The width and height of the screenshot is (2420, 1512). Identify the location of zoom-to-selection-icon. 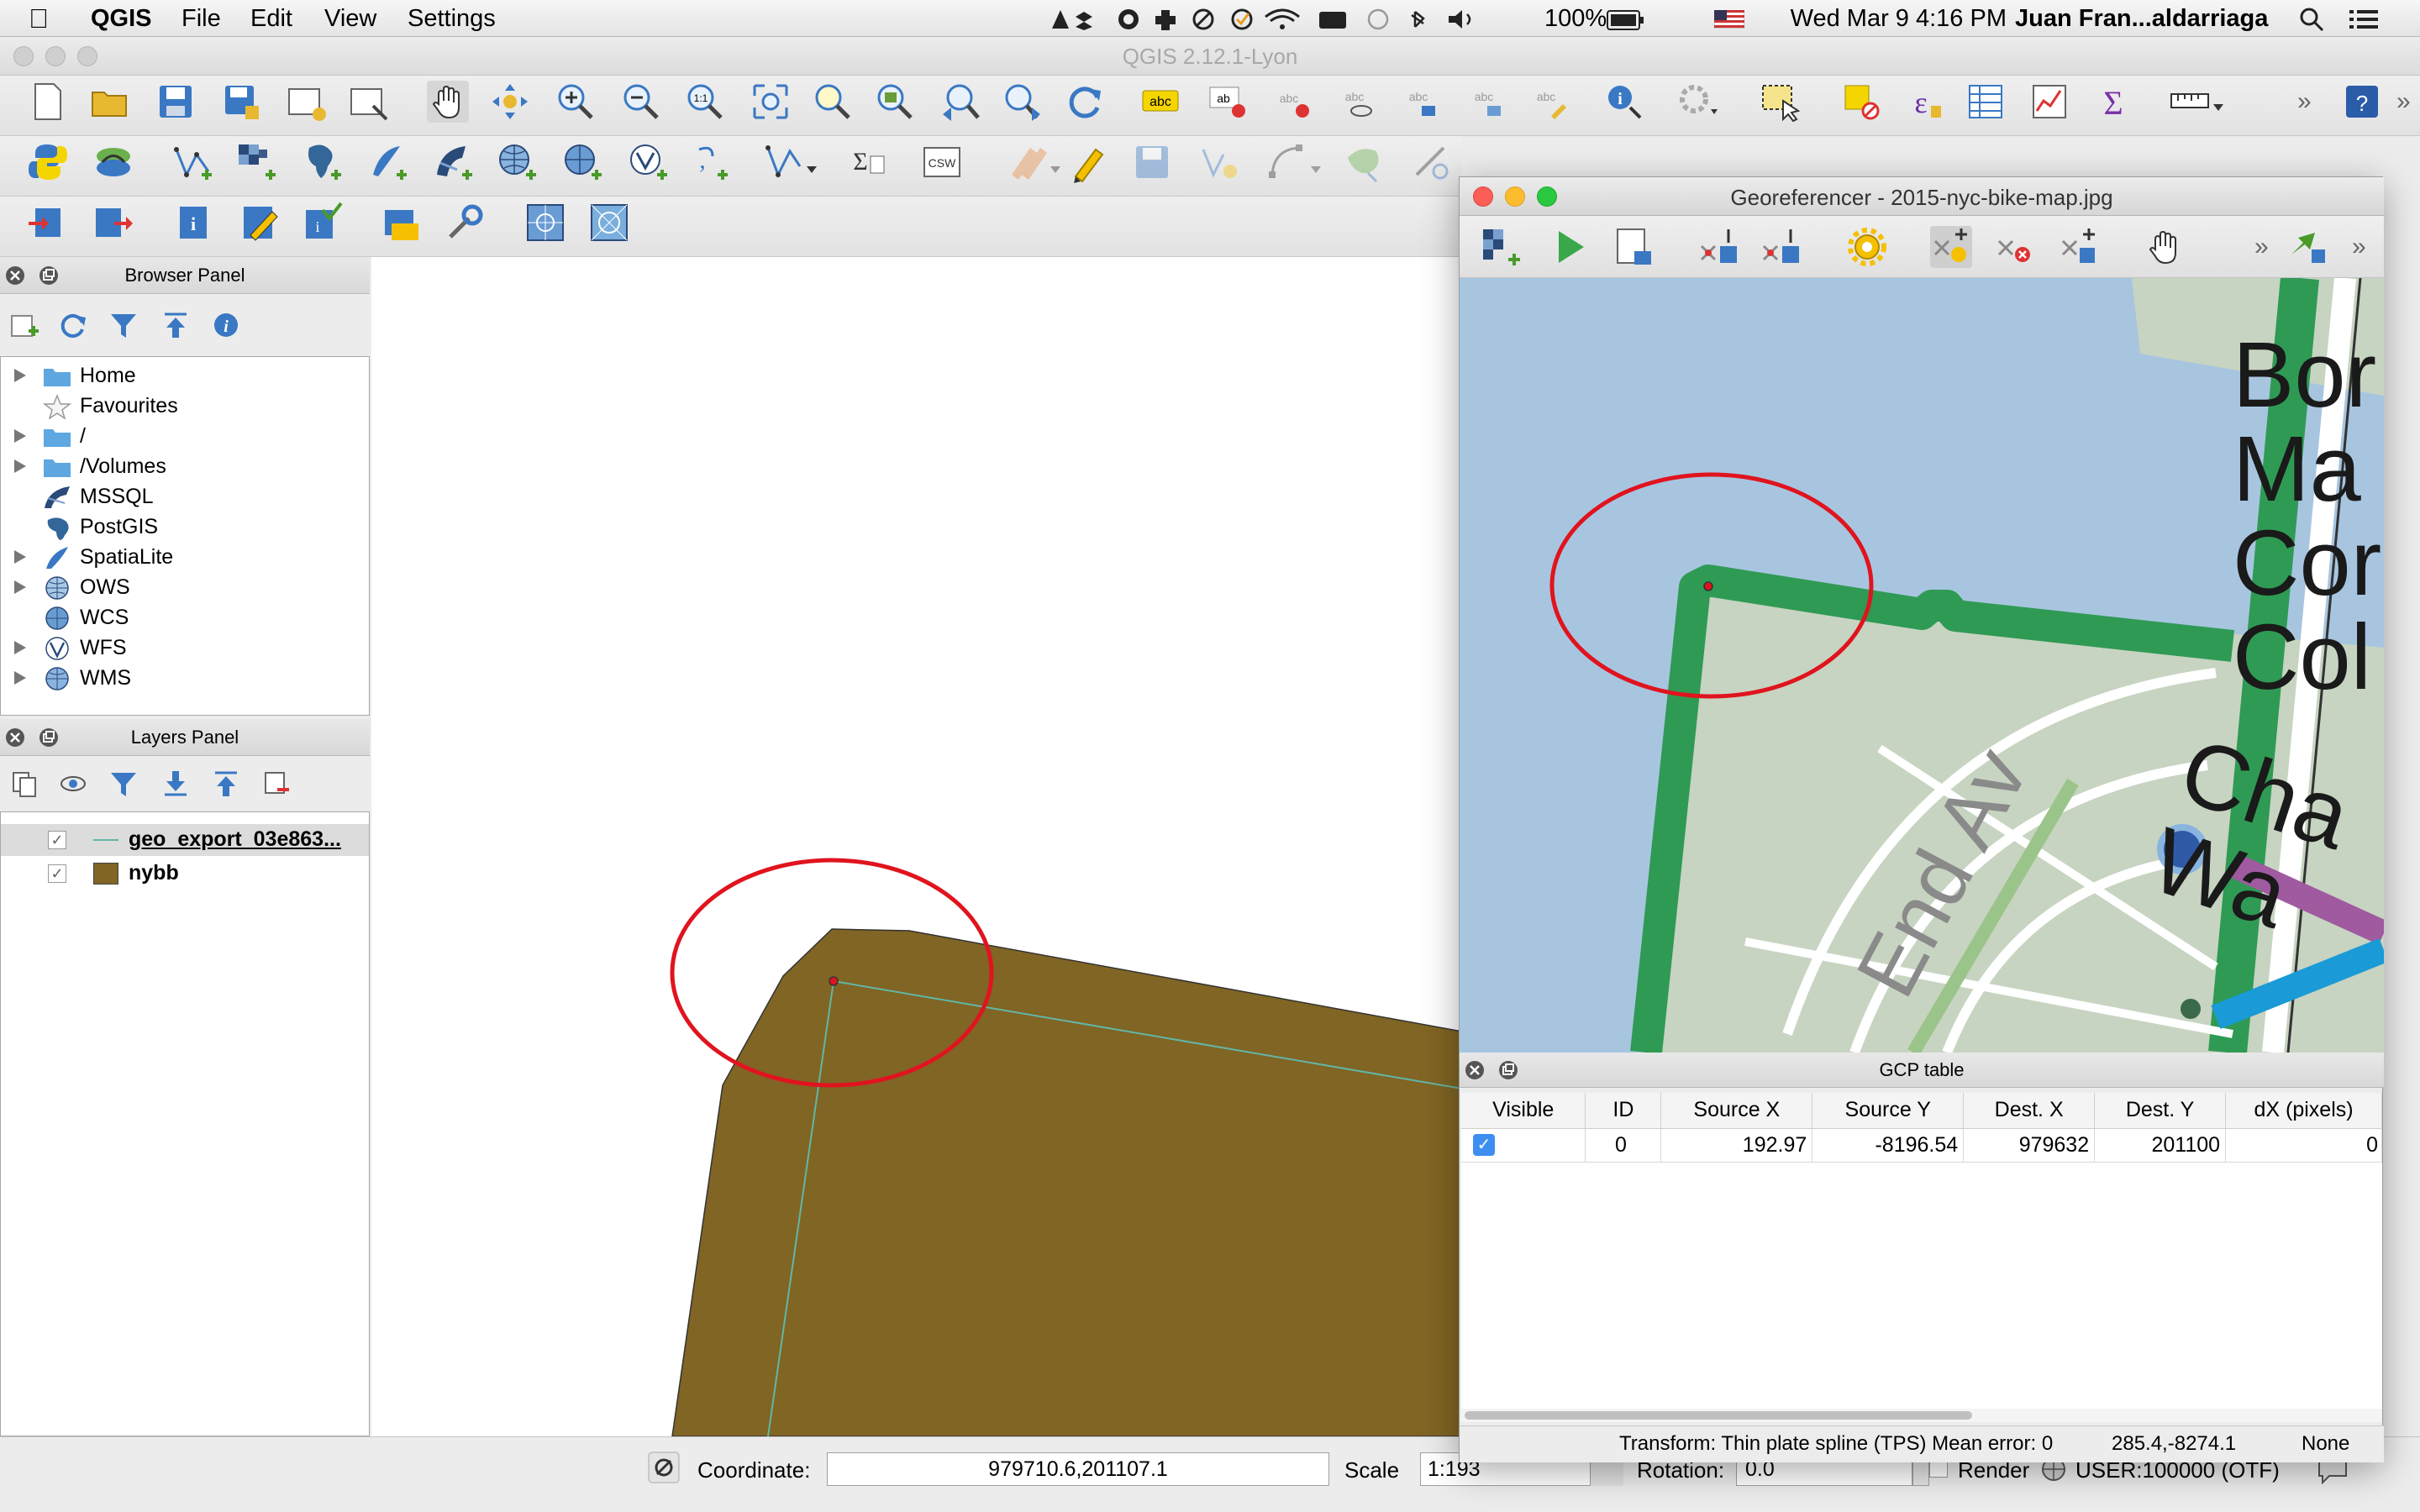
(833, 102).